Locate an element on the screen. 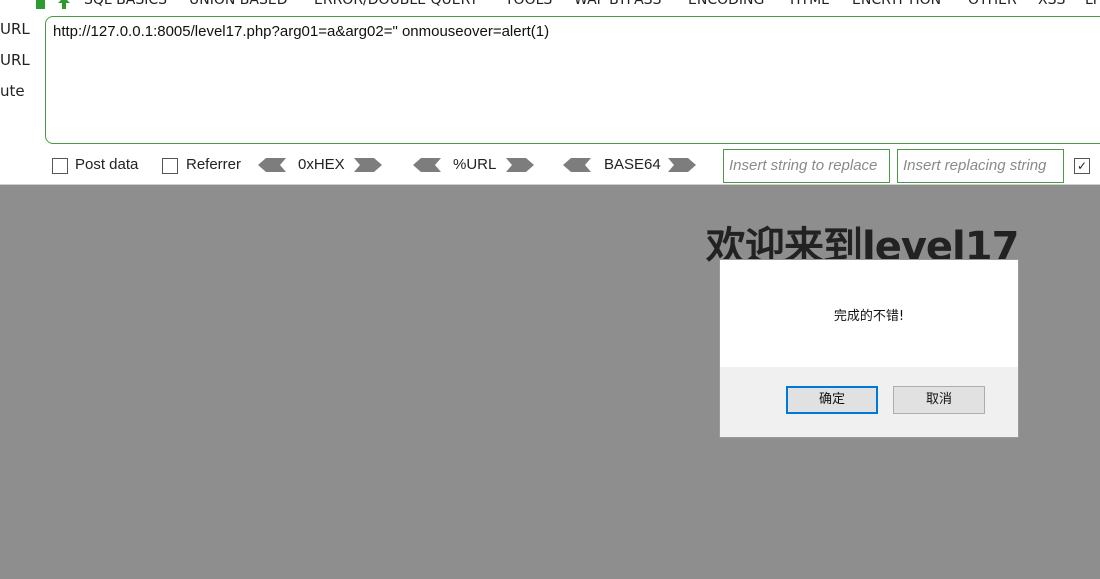 The width and height of the screenshot is (1100, 579). cancel-button: 取消 is located at coordinates (939, 400).